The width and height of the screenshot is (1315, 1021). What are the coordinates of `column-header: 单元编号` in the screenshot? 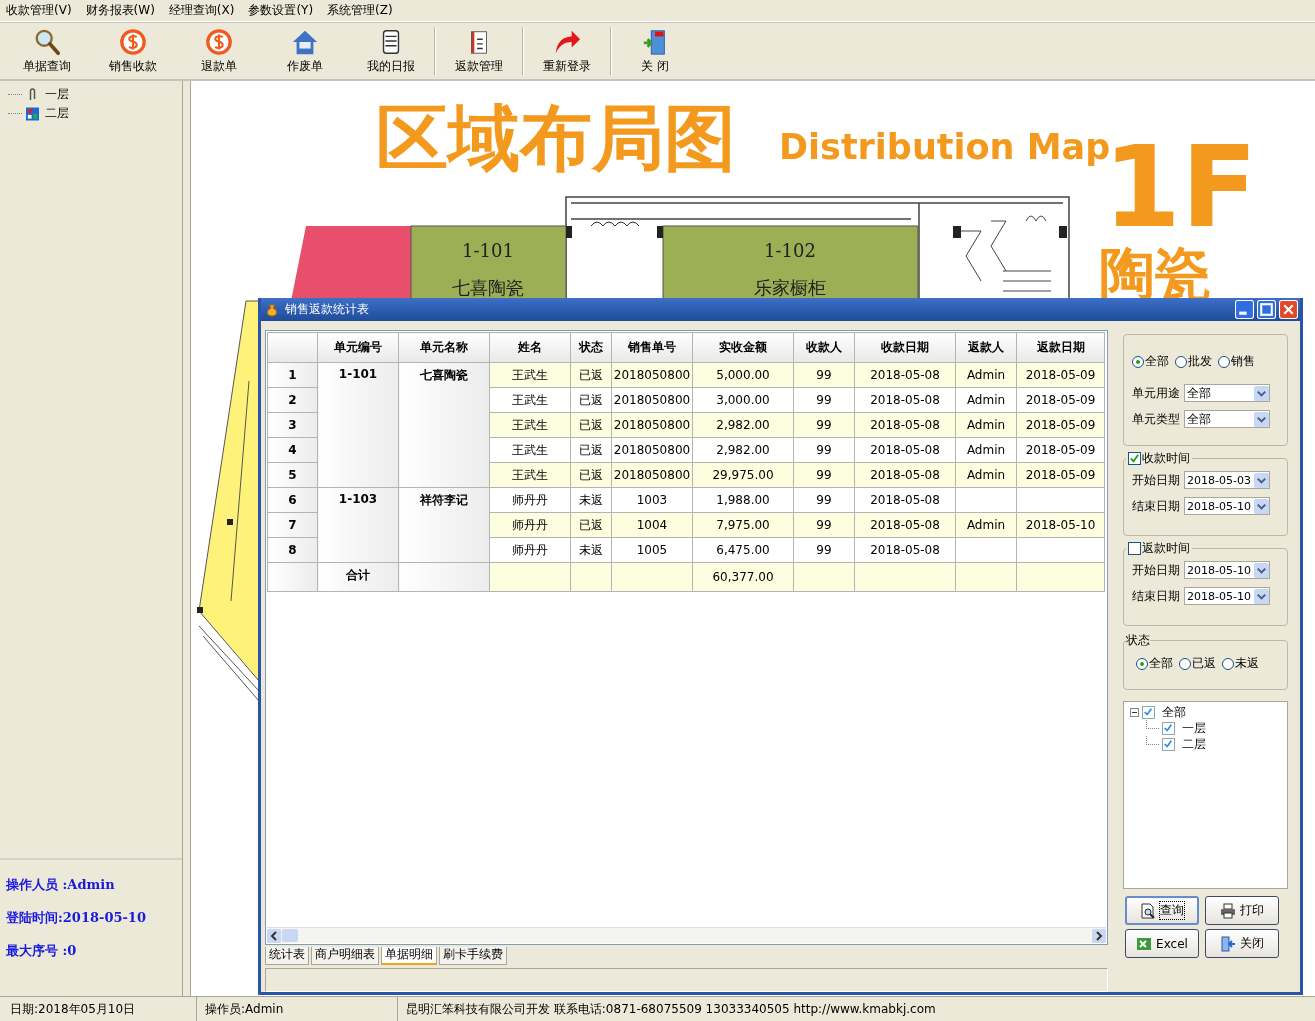 It's located at (358, 347).